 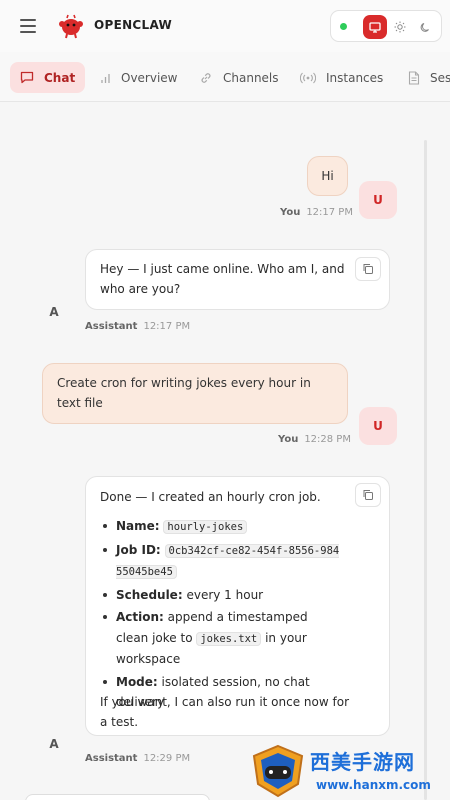 I want to click on sun-icon, so click(x=400, y=27).